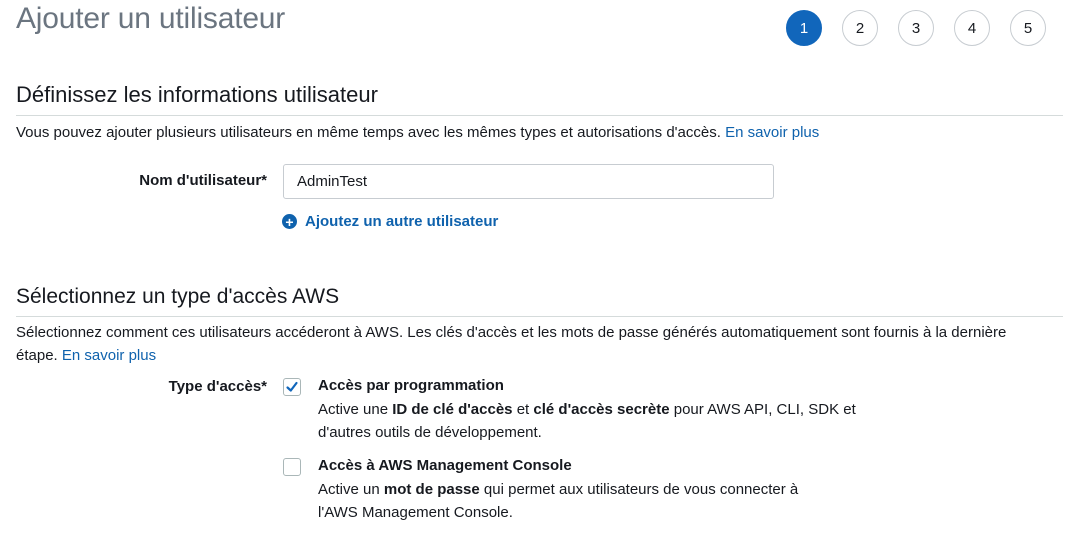 The width and height of the screenshot is (1073, 541). What do you see at coordinates (415, 512) in the screenshot?
I see `desc-text: l'AWS Management Console.` at bounding box center [415, 512].